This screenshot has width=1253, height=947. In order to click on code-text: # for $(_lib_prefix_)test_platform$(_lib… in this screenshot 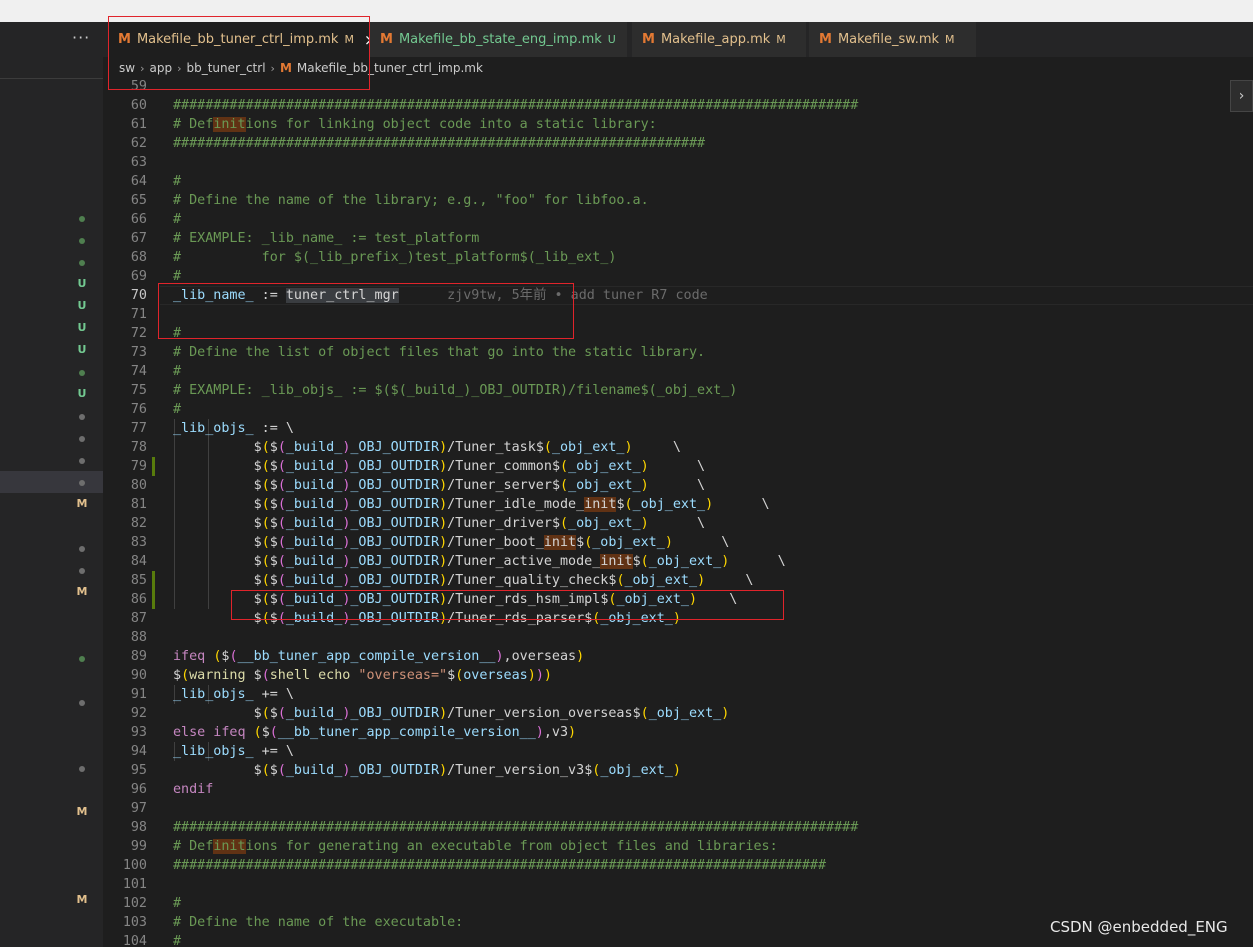, I will do `click(394, 257)`.